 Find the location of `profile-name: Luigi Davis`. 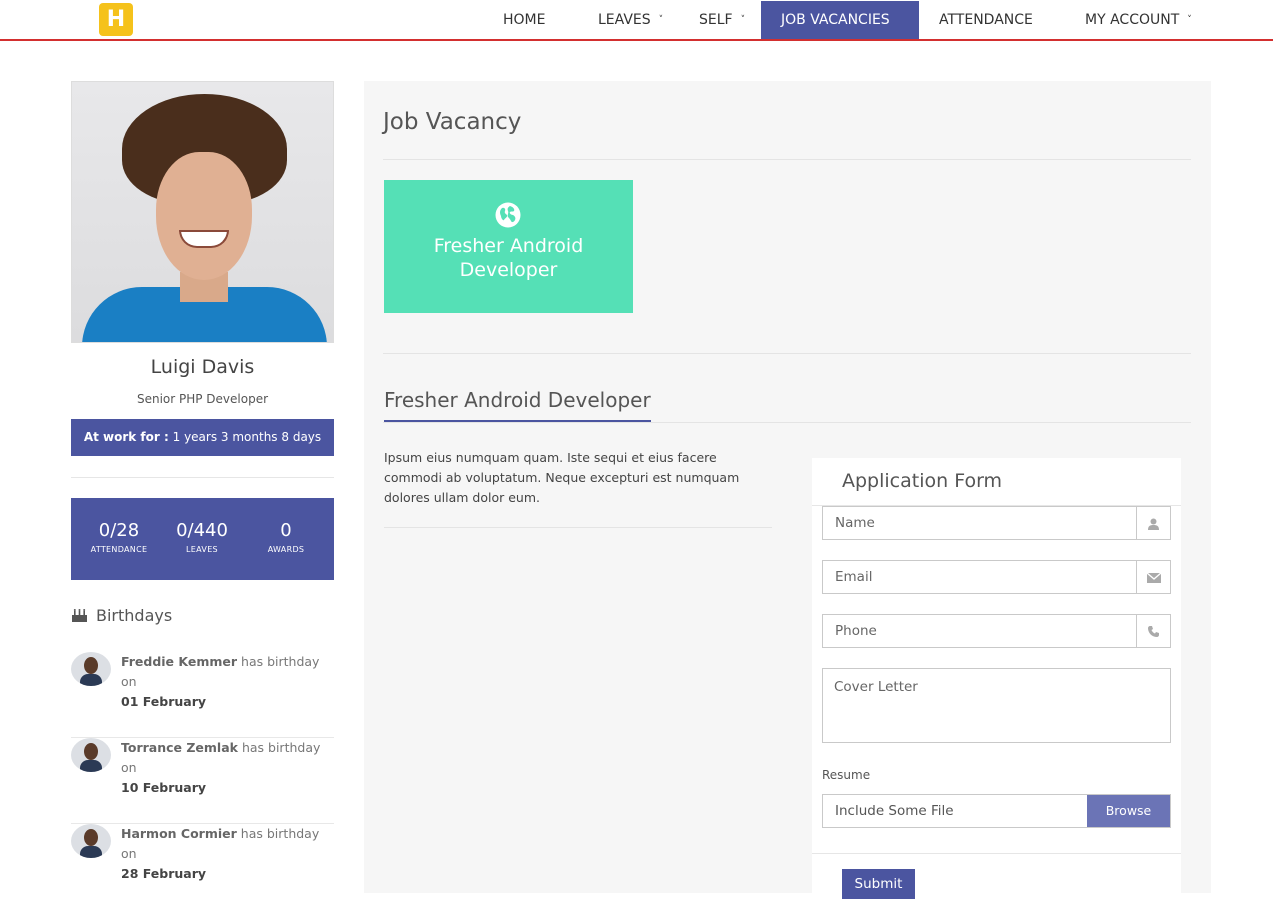

profile-name: Luigi Davis is located at coordinates (202, 367).